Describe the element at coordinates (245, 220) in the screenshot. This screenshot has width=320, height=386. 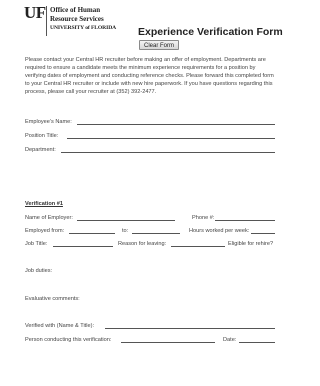
I see `phone-field` at that location.